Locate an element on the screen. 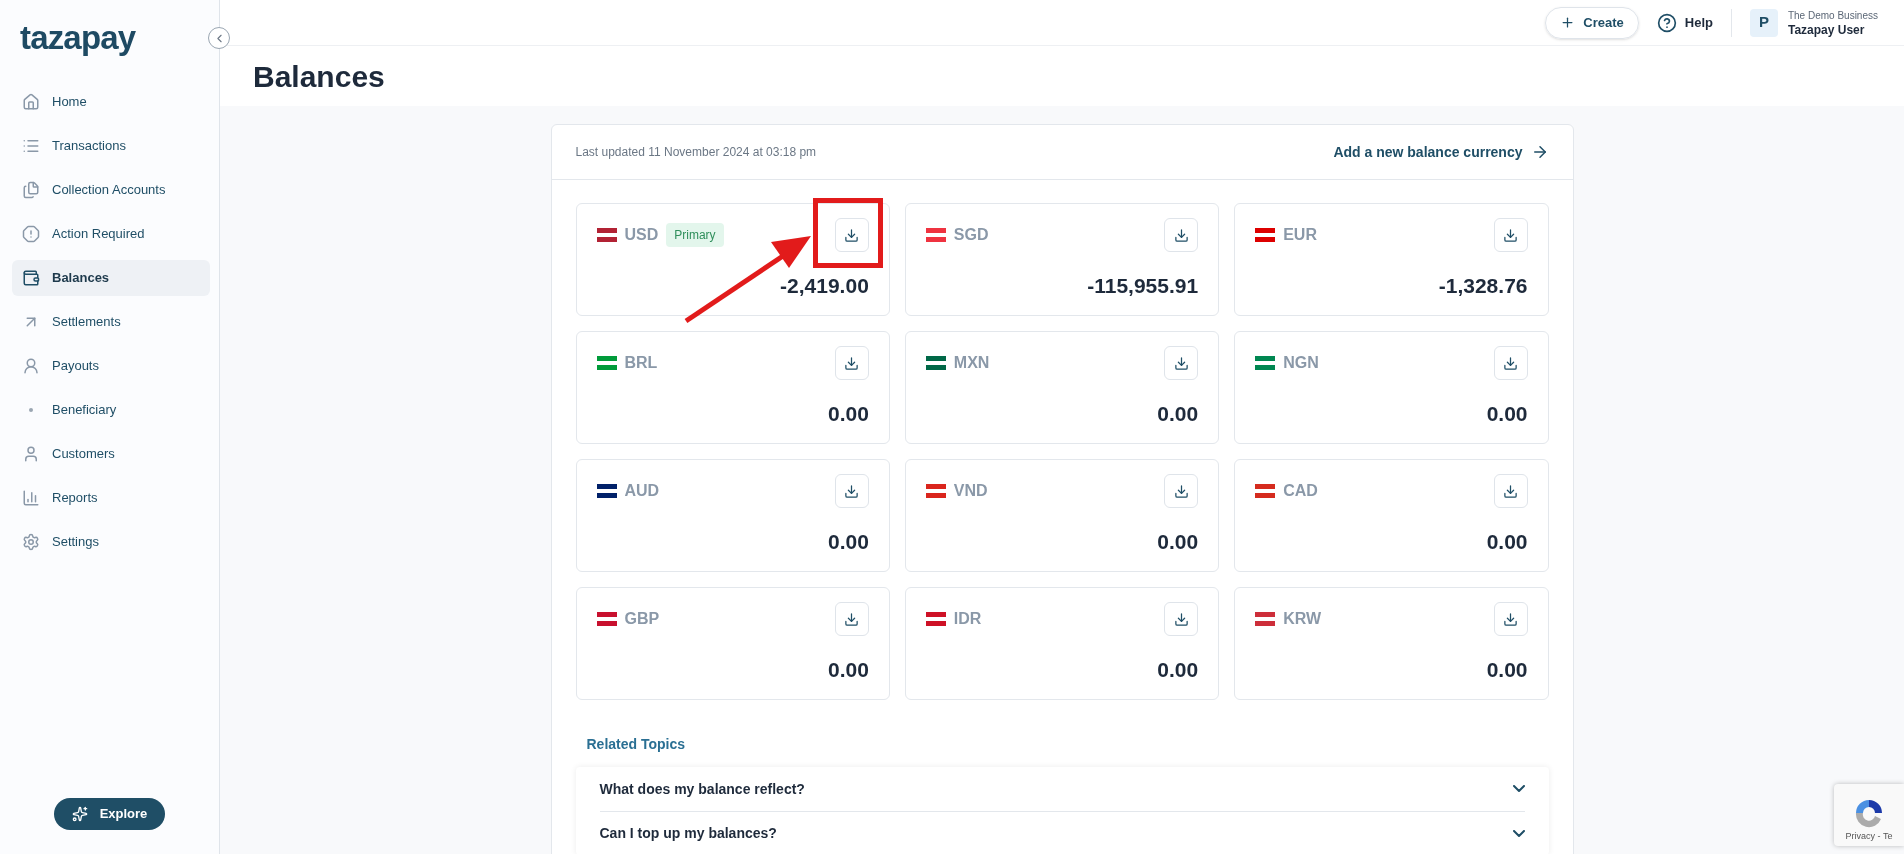  nav-item: Payouts is located at coordinates (111, 366).